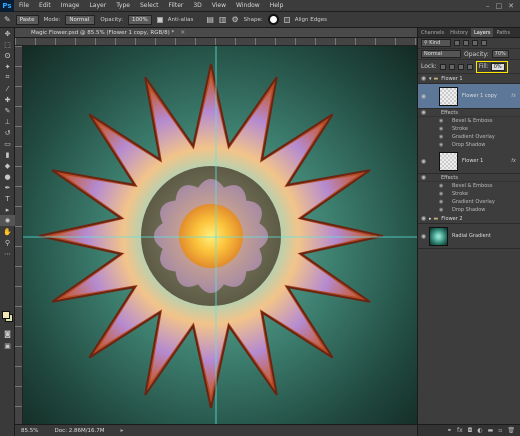 The height and width of the screenshot is (436, 520). Describe the element at coordinates (19, 235) in the screenshot. I see `vertical-ruler` at that location.